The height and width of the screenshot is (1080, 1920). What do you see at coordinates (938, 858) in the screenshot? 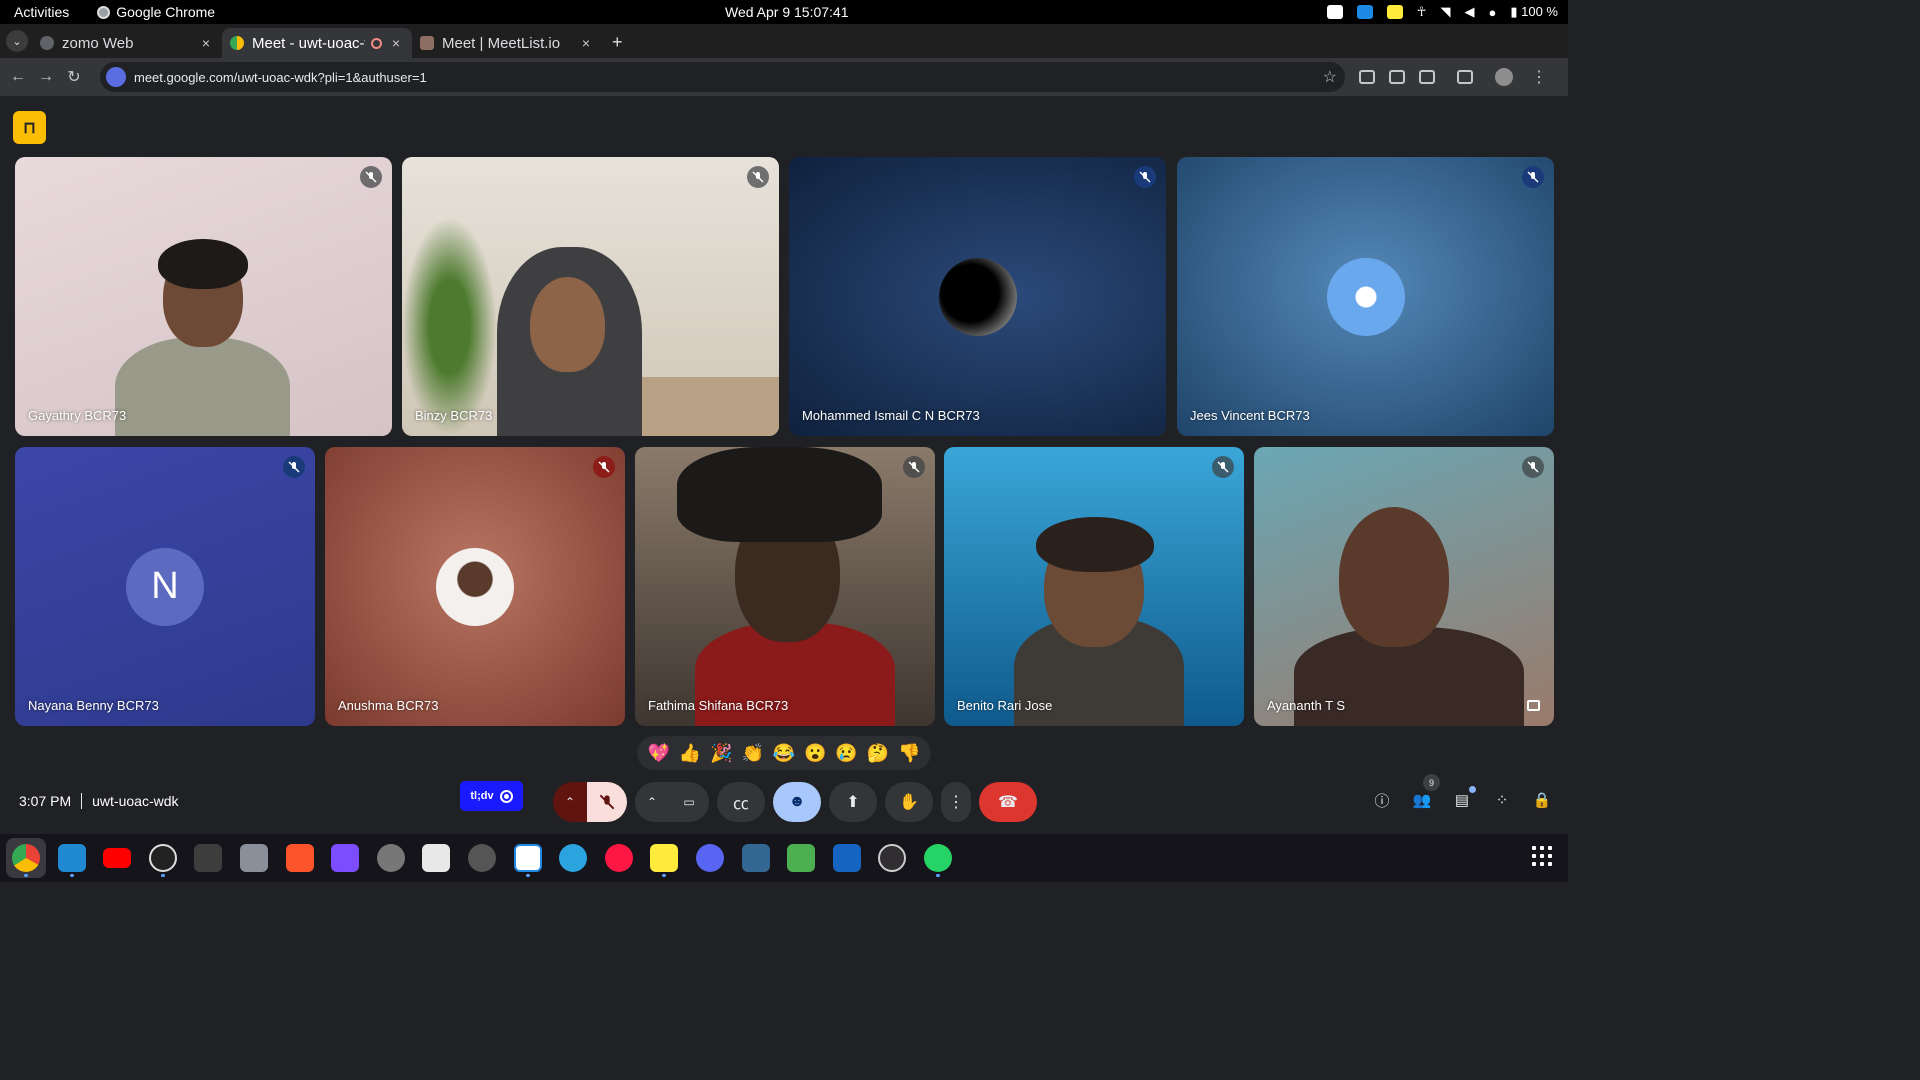
I see `dock-whatsapp` at bounding box center [938, 858].